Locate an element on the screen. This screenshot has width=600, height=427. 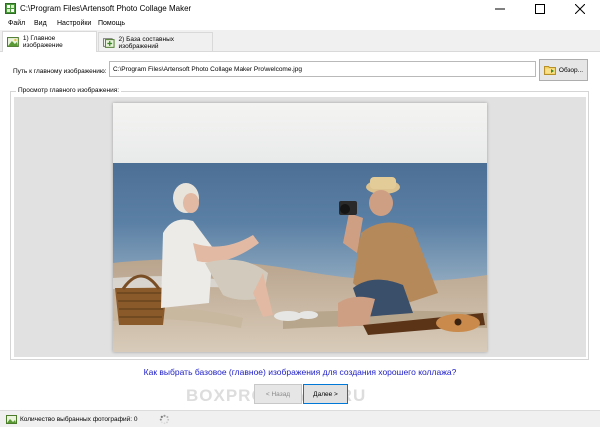
minimize-icon is located at coordinates (500, 8).